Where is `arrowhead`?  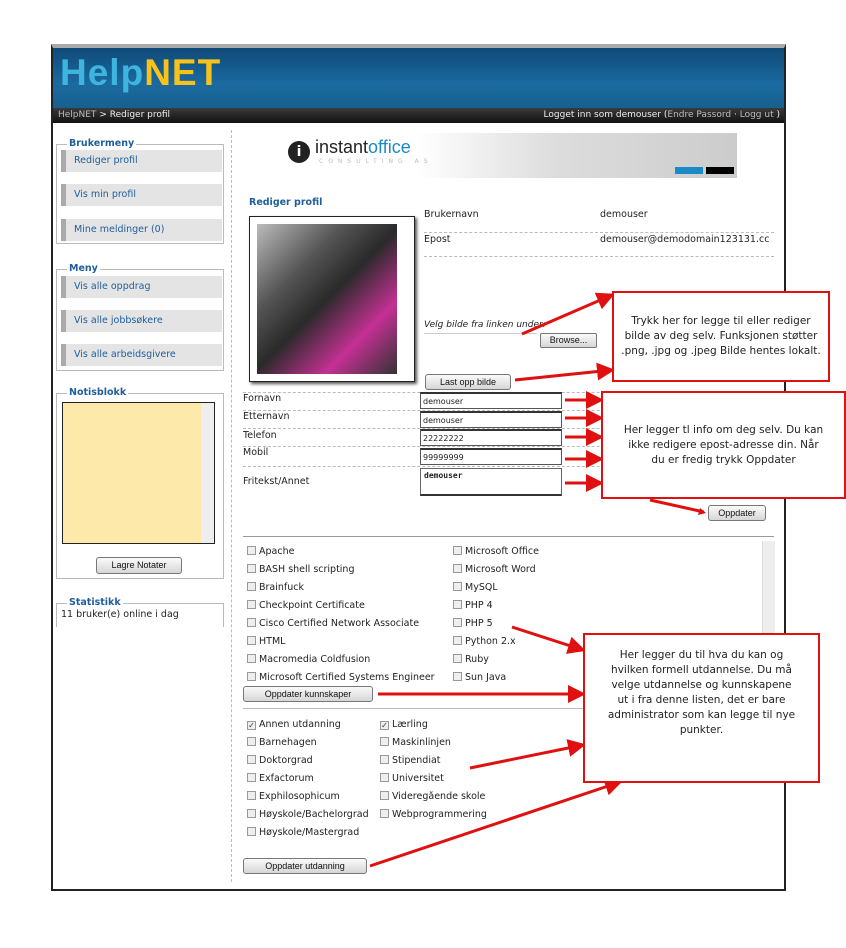 arrowhead is located at coordinates (702, 511).